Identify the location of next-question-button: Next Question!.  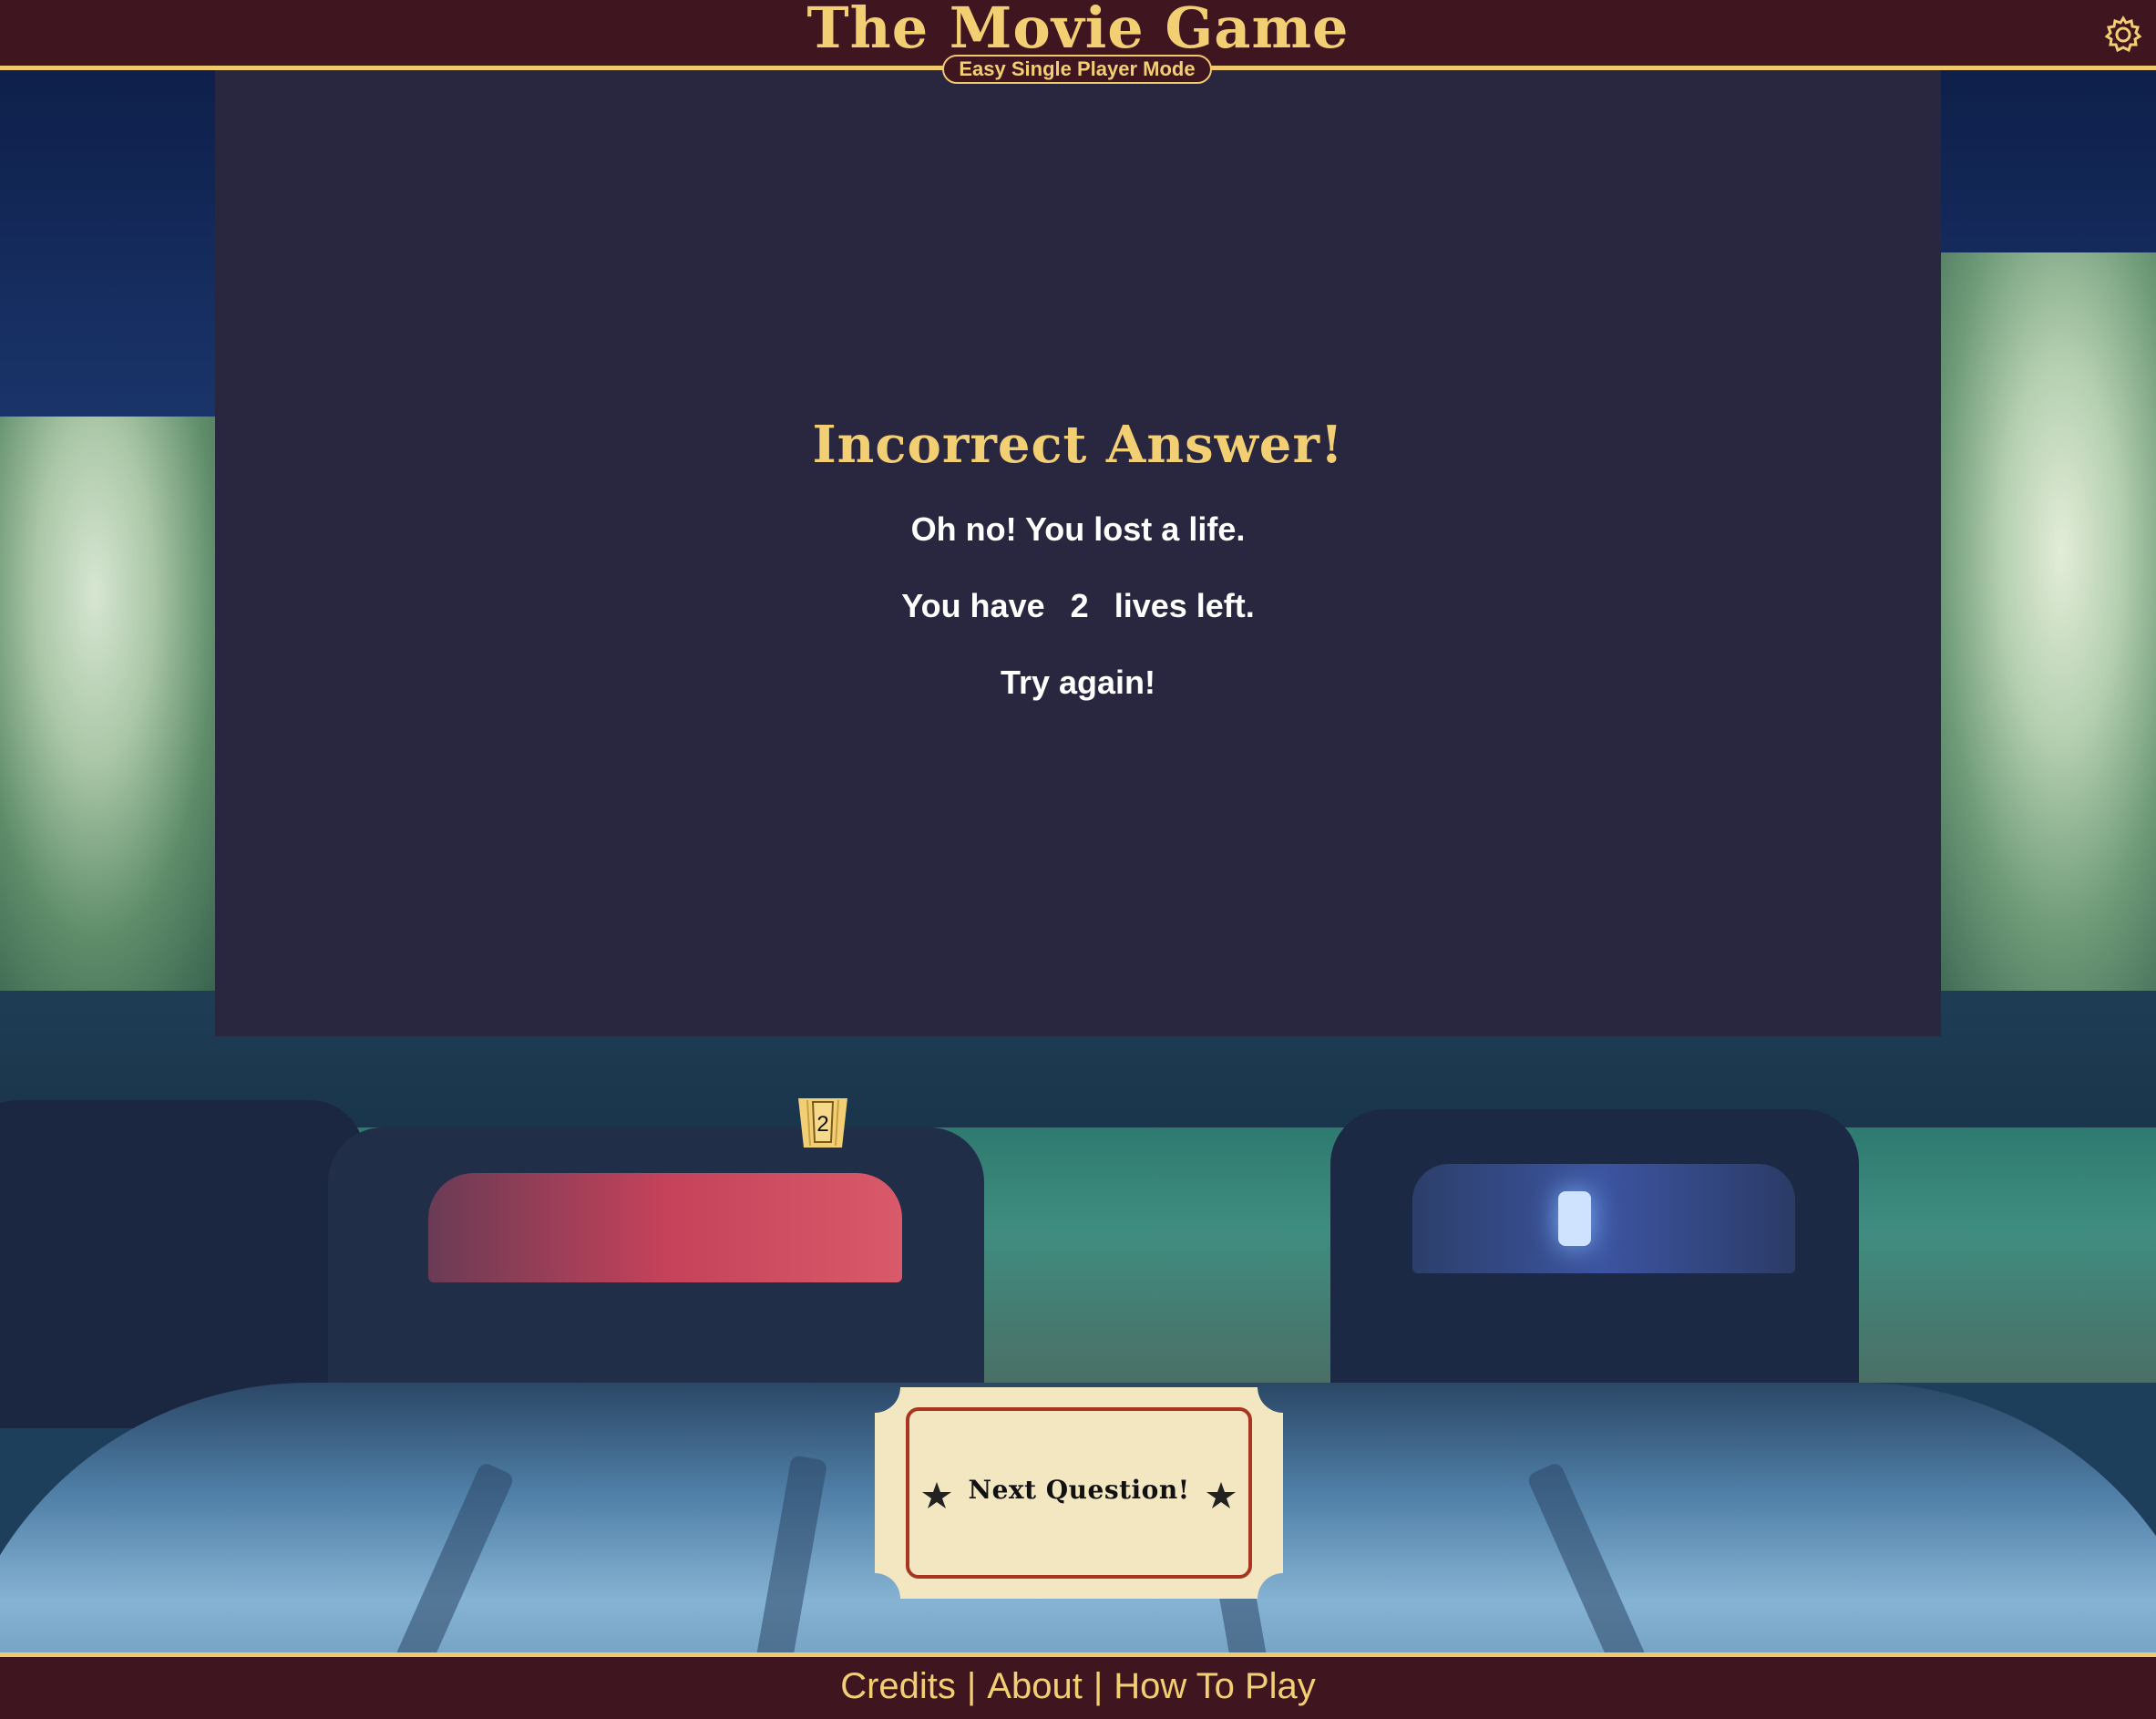
(1079, 1493).